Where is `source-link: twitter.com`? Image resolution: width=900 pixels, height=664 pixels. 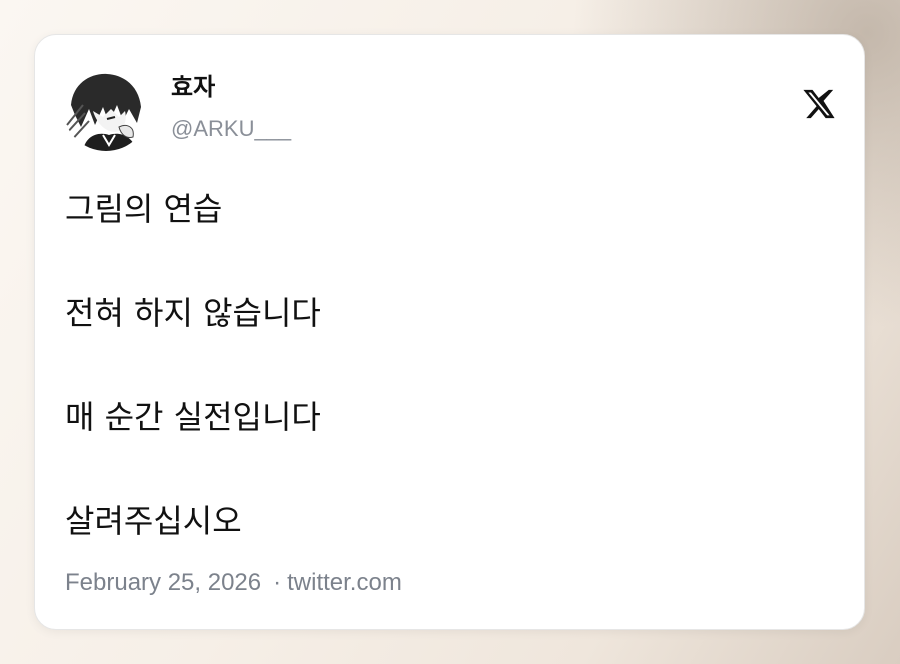 source-link: twitter.com is located at coordinates (344, 582).